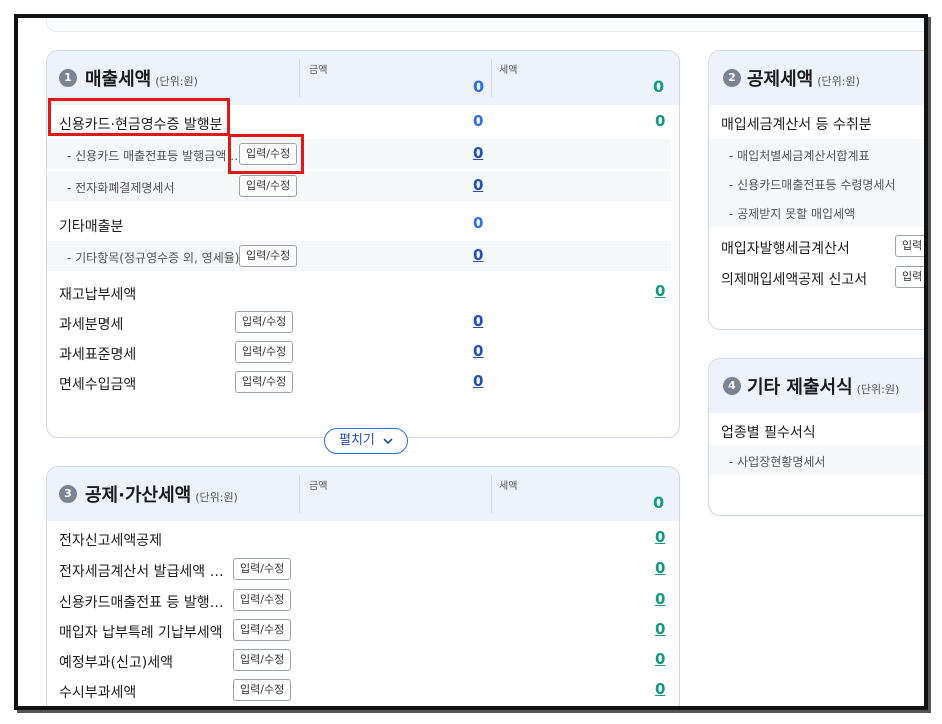  What do you see at coordinates (363, 322) in the screenshot?
I see `row-taxable-detail: 과세분명세 입력/수정 0` at bounding box center [363, 322].